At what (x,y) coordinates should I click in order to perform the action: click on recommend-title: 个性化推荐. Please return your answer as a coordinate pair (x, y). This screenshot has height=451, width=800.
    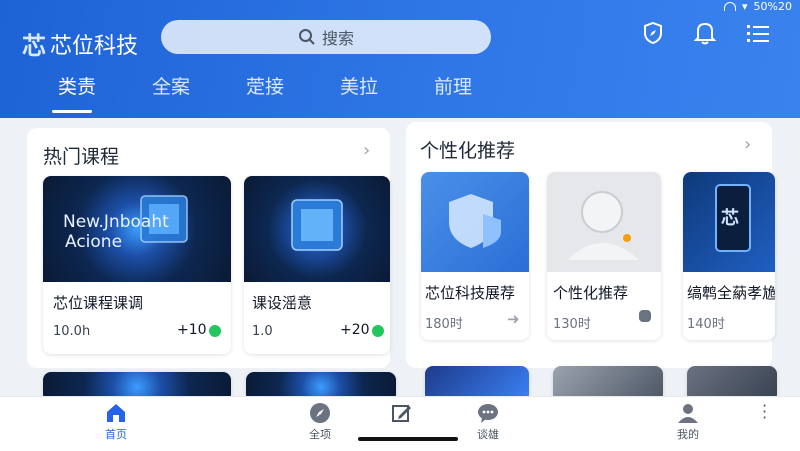
    Looking at the image, I should click on (468, 151).